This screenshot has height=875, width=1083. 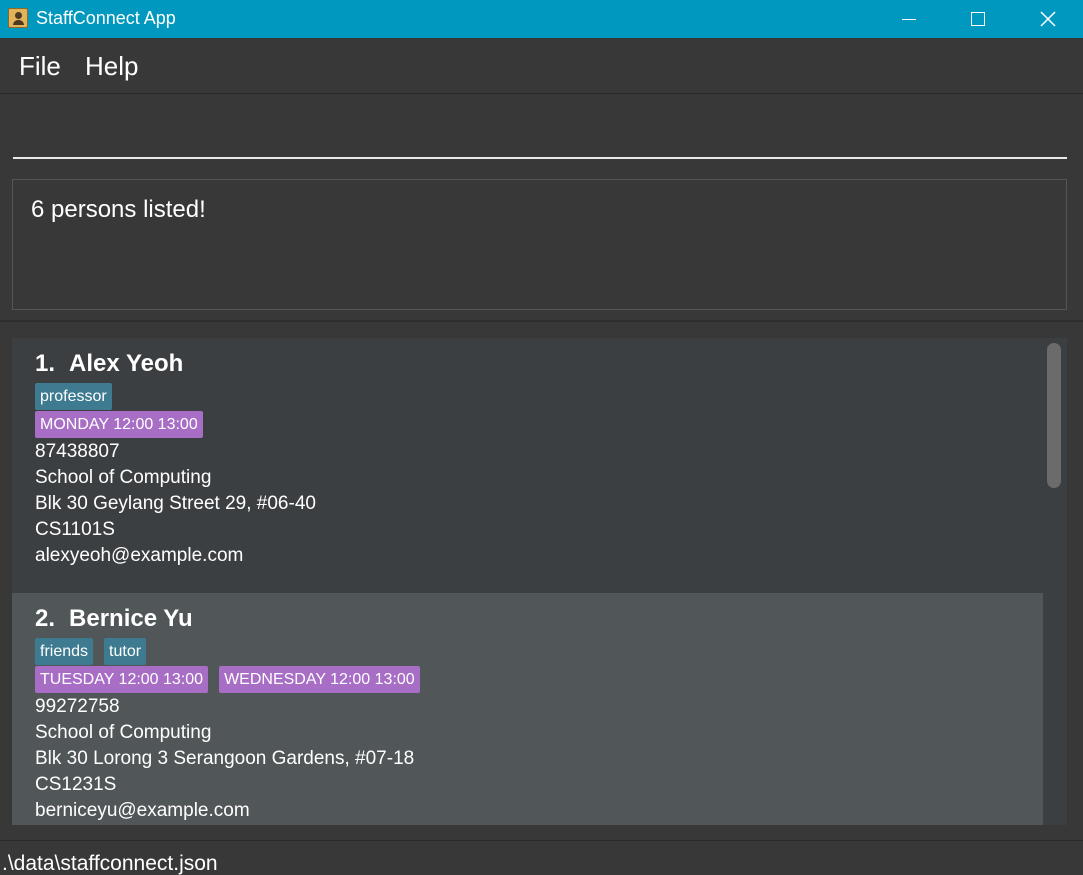 I want to click on person-name-row: 2. Bernice Yu, so click(x=114, y=619).